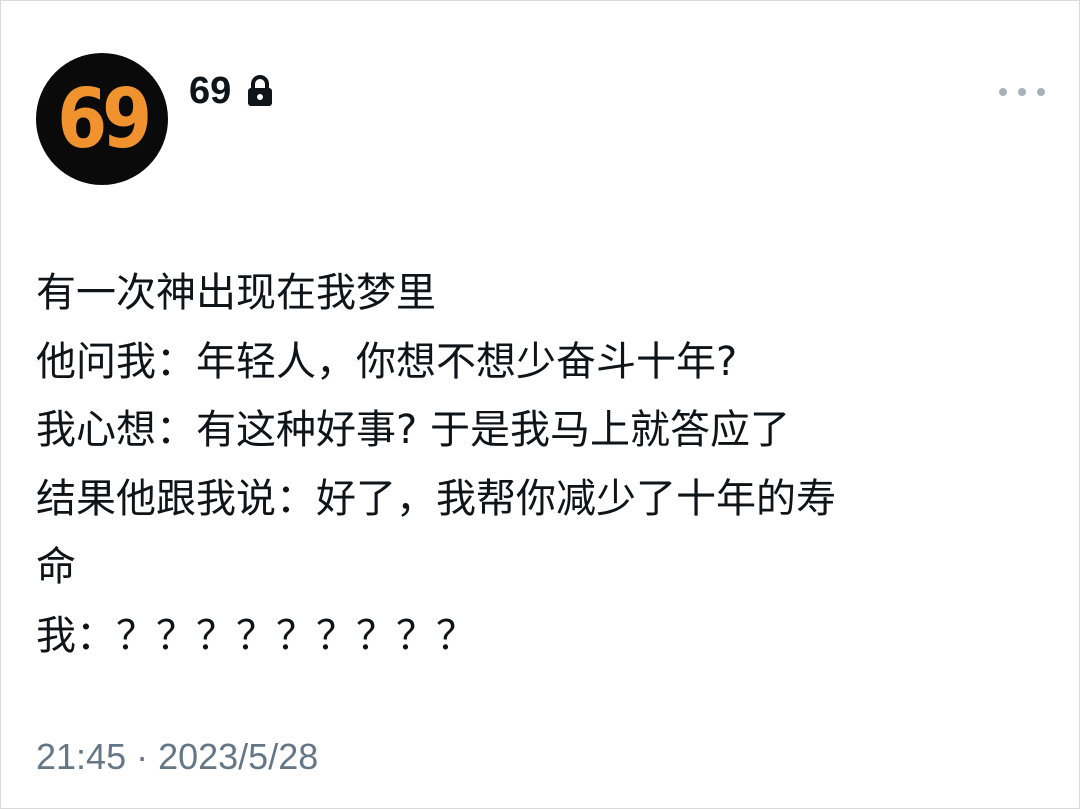 Image resolution: width=1080 pixels, height=809 pixels. I want to click on tweet-line: 结果他跟我说：好了，我帮你减少了十年的寿, so click(436, 498).